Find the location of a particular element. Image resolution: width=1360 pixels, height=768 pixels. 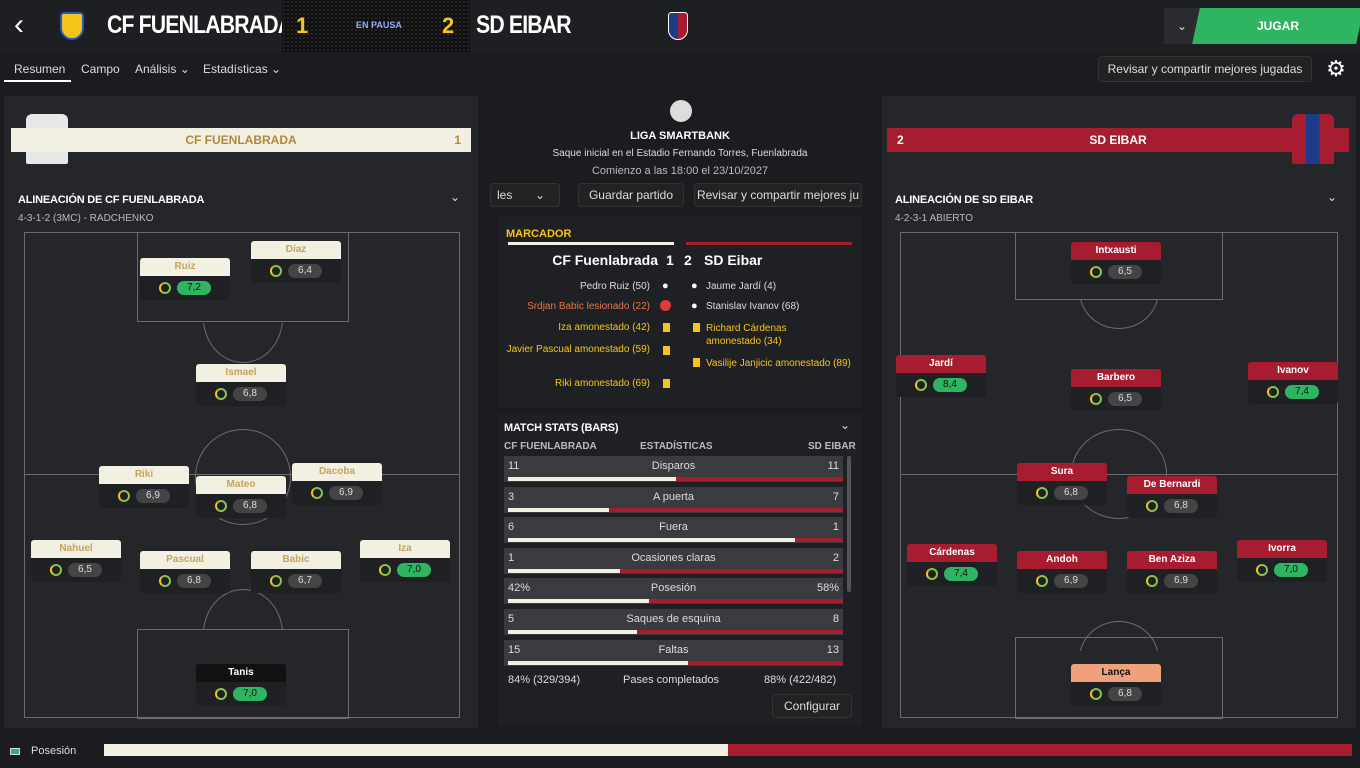

player-rating: 6,5 is located at coordinates (1125, 272).